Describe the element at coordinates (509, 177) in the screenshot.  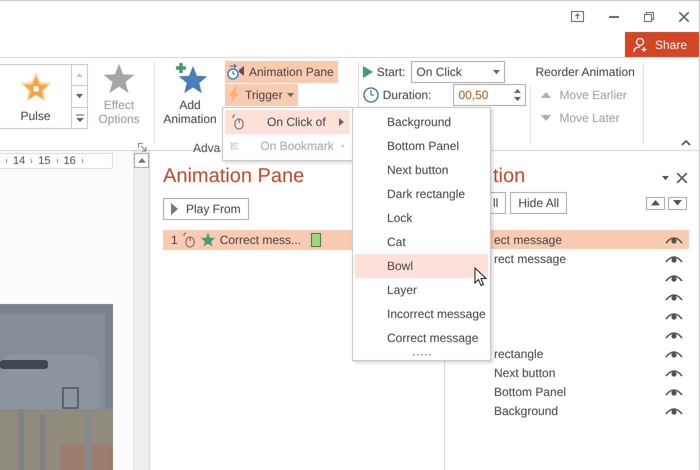
I see `pane-title: tion` at that location.